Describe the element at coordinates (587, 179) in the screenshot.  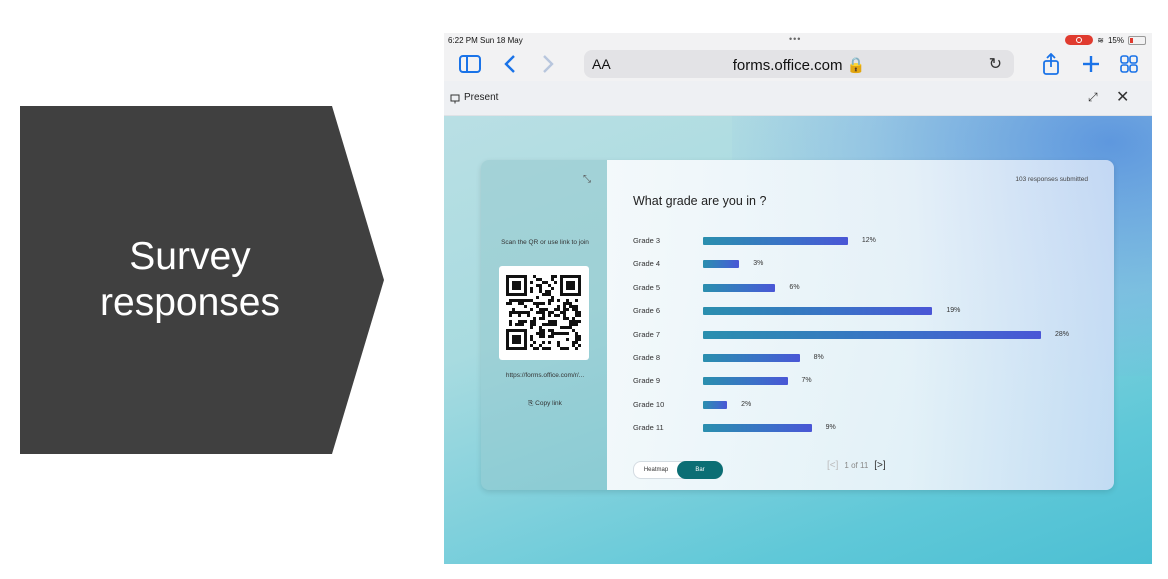
I see `collapse-icon: ⤡` at that location.